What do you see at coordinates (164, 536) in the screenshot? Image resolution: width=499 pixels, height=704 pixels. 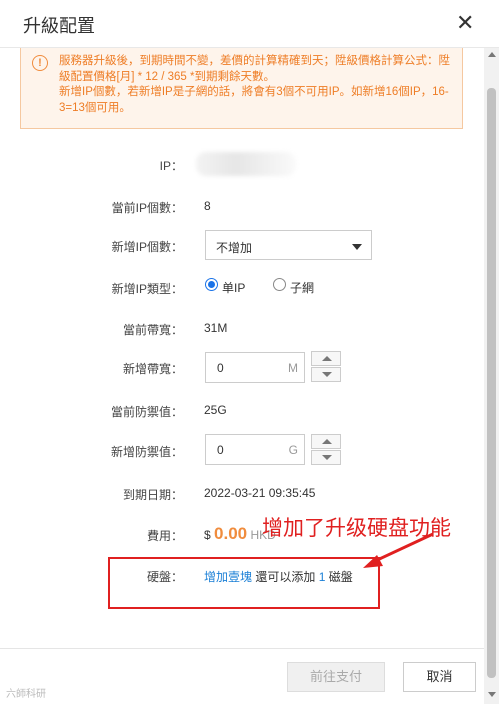 I see `fee-label: 費用：` at bounding box center [164, 536].